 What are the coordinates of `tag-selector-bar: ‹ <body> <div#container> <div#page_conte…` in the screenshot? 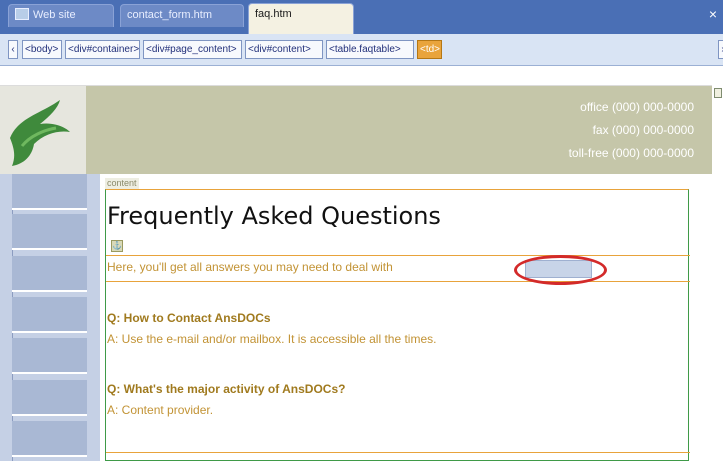 It's located at (361, 50).